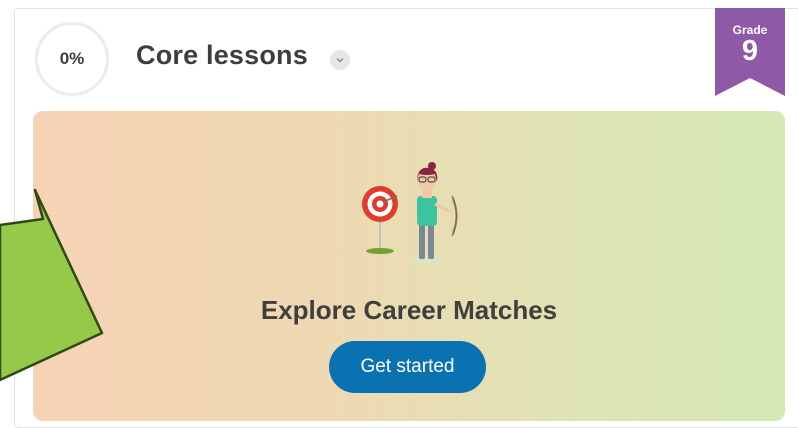 This screenshot has height=428, width=798. What do you see at coordinates (409, 310) in the screenshot?
I see `banner-heading: Explore Career Matches` at bounding box center [409, 310].